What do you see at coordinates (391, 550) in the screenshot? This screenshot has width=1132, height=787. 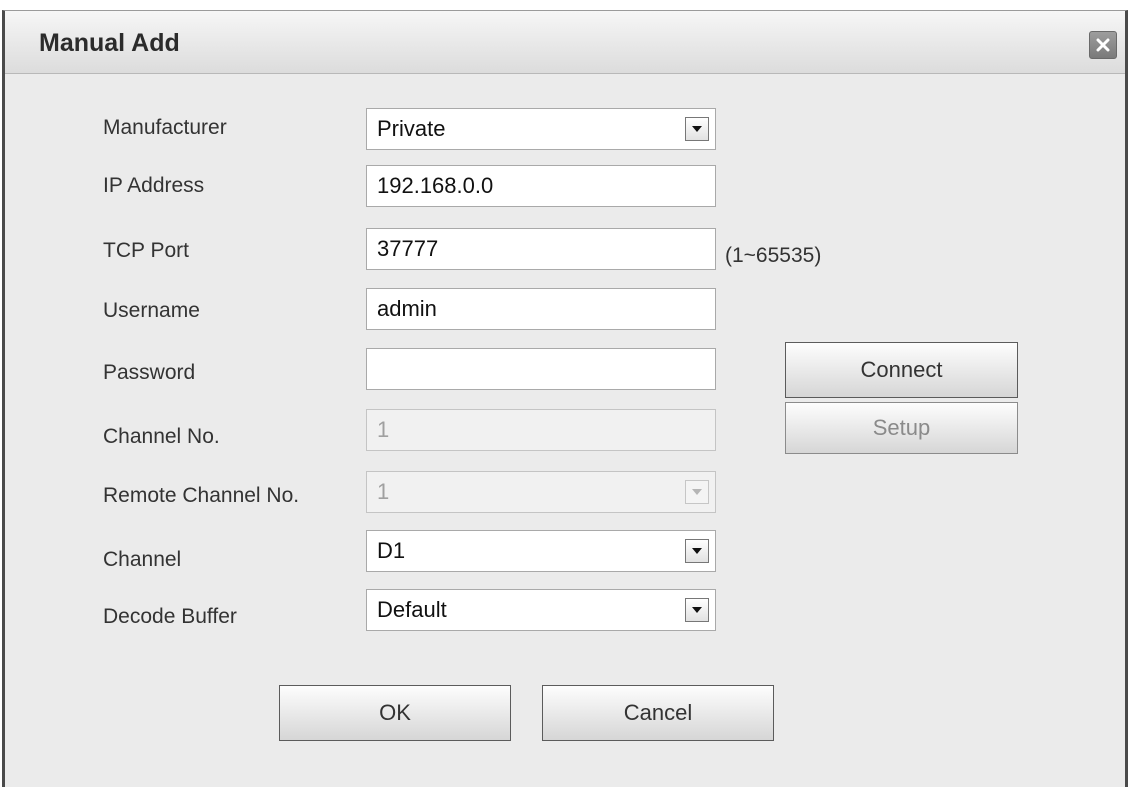 I see `channel-value: D1` at bounding box center [391, 550].